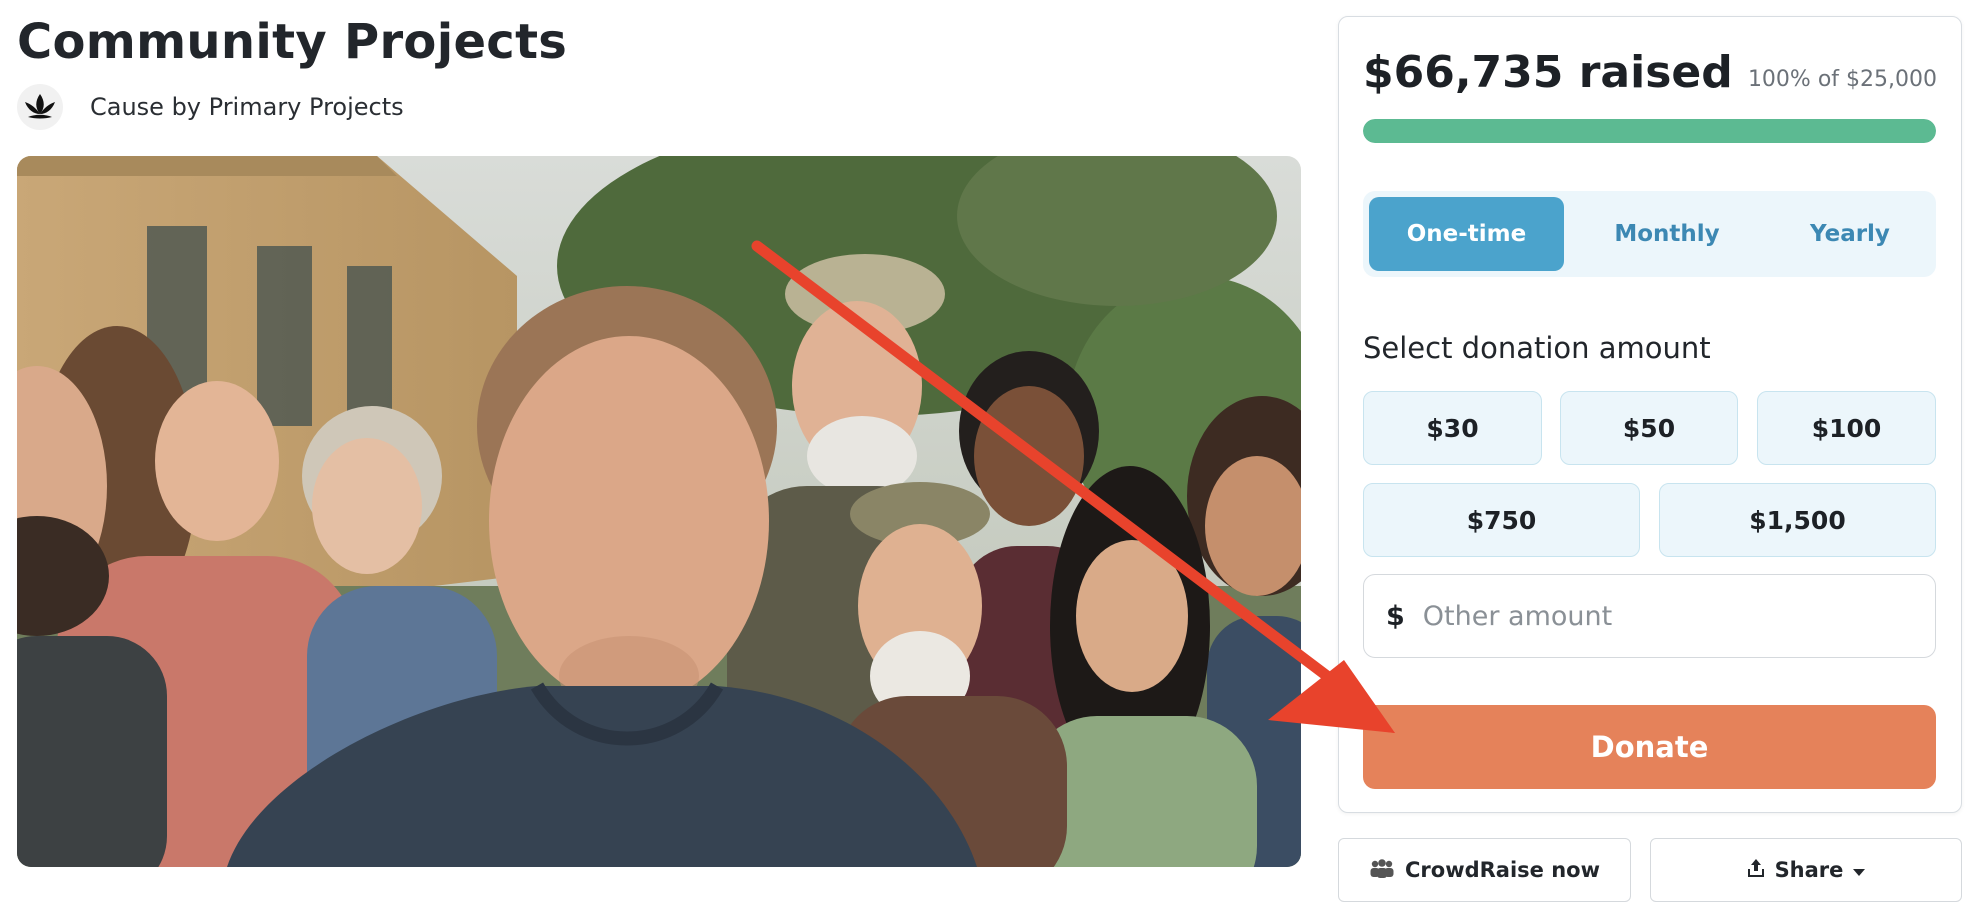 Image resolution: width=1976 pixels, height=914 pixels. I want to click on frequency-selector: One-time Monthly Yearly, so click(1649, 234).